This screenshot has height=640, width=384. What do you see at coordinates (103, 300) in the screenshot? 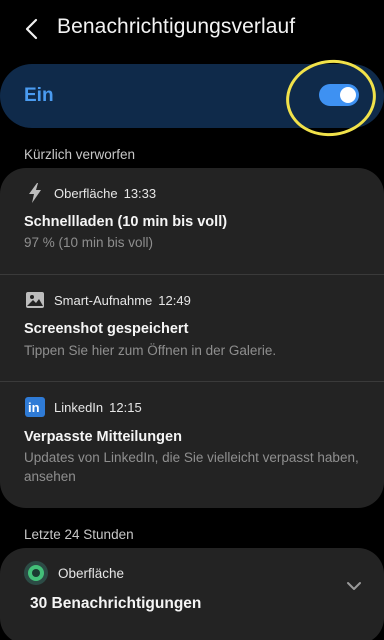
I see `notification-app-name: Smart-Aufnahme` at bounding box center [103, 300].